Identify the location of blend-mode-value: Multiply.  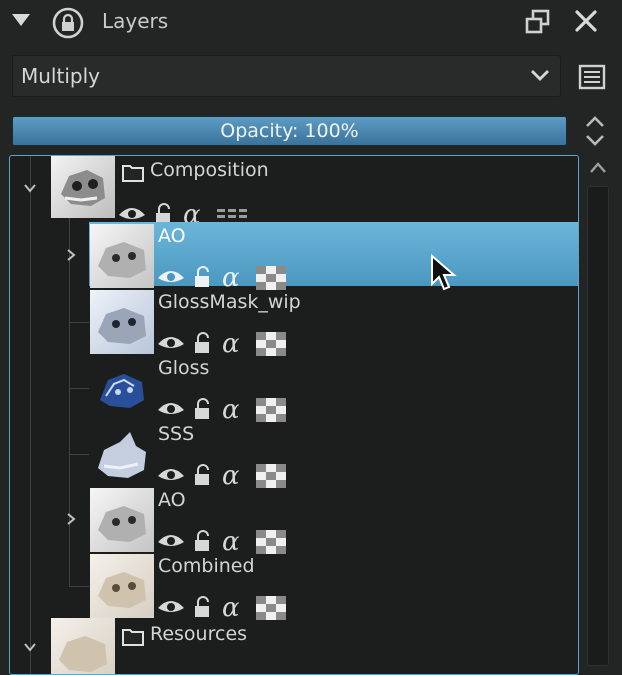
(60, 76).